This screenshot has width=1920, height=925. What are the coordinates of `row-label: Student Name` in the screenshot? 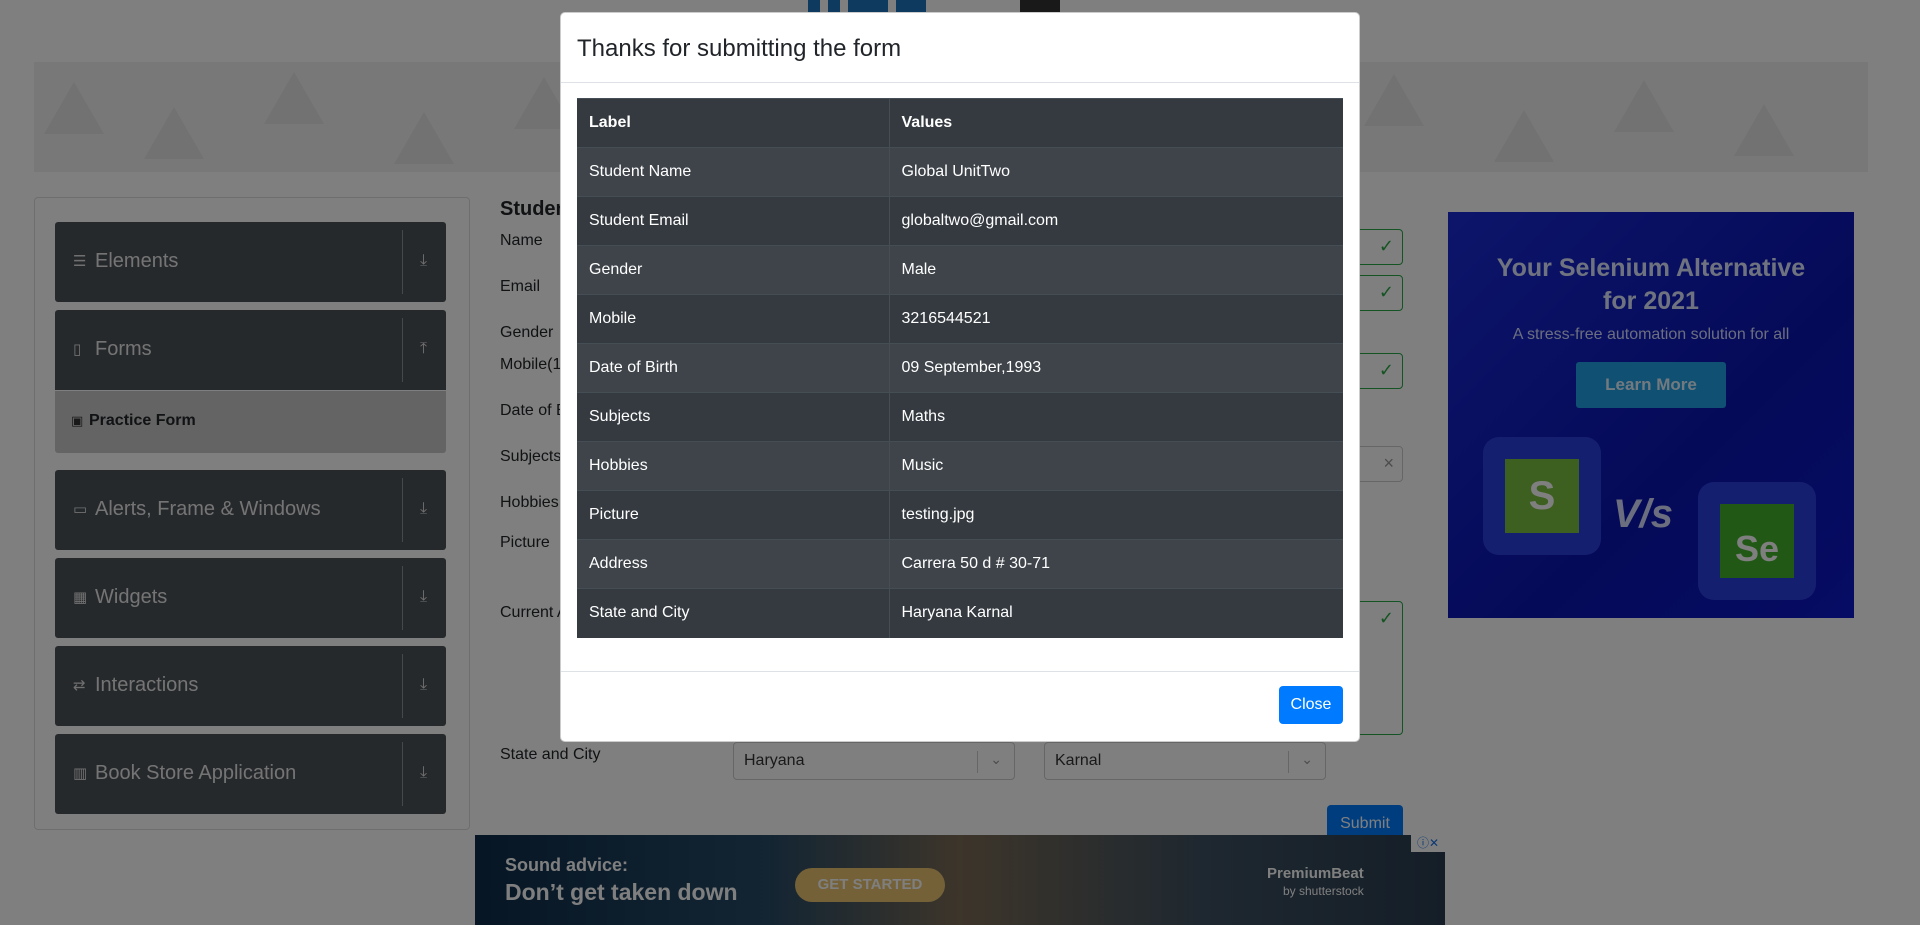 It's located at (733, 172).